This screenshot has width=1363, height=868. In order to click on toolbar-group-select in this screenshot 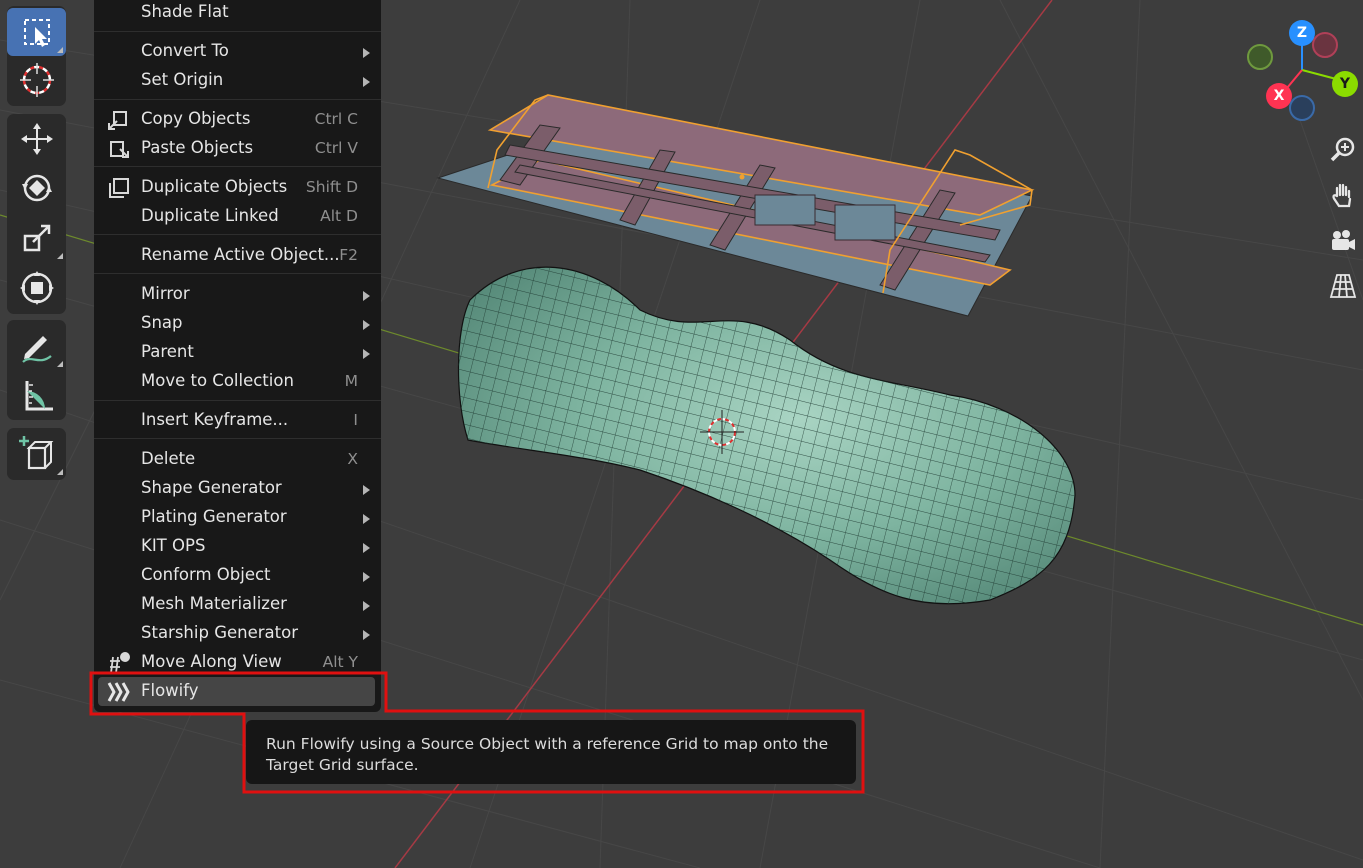, I will do `click(36, 56)`.